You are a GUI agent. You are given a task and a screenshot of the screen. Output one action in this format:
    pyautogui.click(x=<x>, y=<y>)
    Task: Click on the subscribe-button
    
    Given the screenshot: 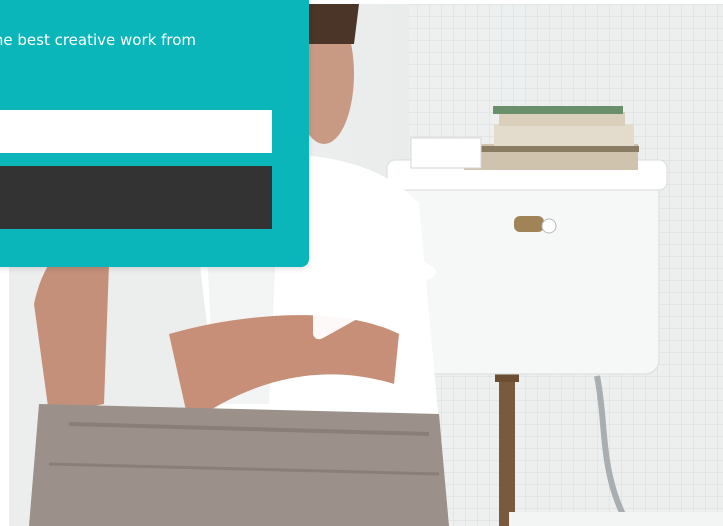 What is the action you would take?
    pyautogui.click(x=136, y=197)
    